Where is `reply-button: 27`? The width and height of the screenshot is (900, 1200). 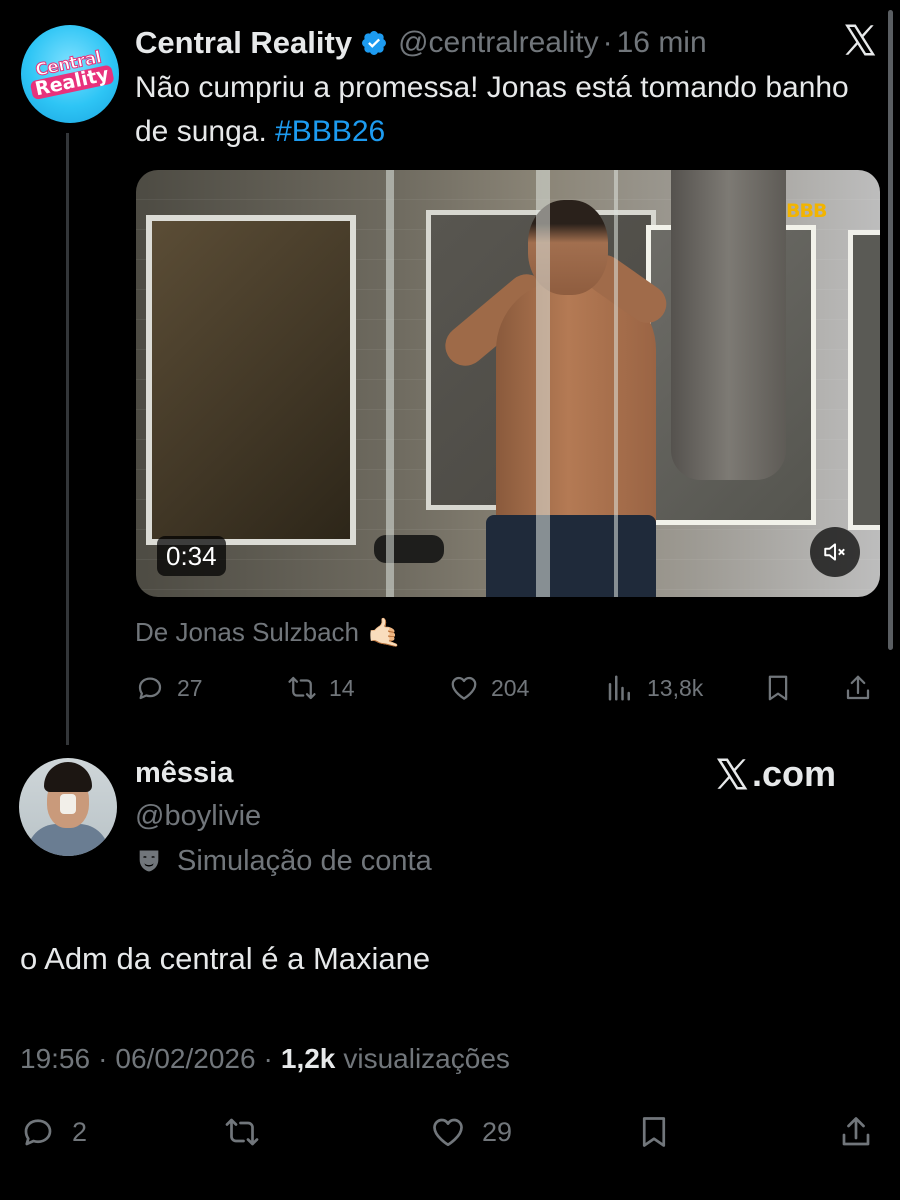 reply-button: 27 is located at coordinates (169, 688).